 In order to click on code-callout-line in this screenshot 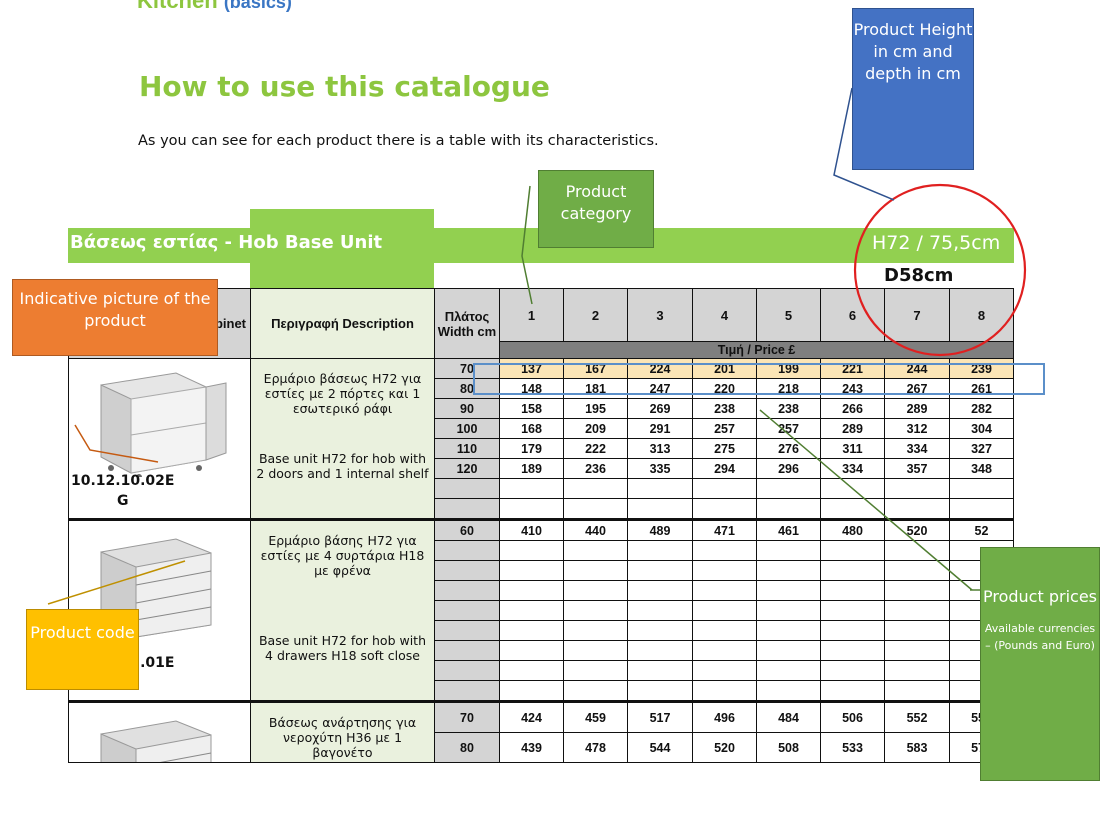, I will do `click(116, 582)`.